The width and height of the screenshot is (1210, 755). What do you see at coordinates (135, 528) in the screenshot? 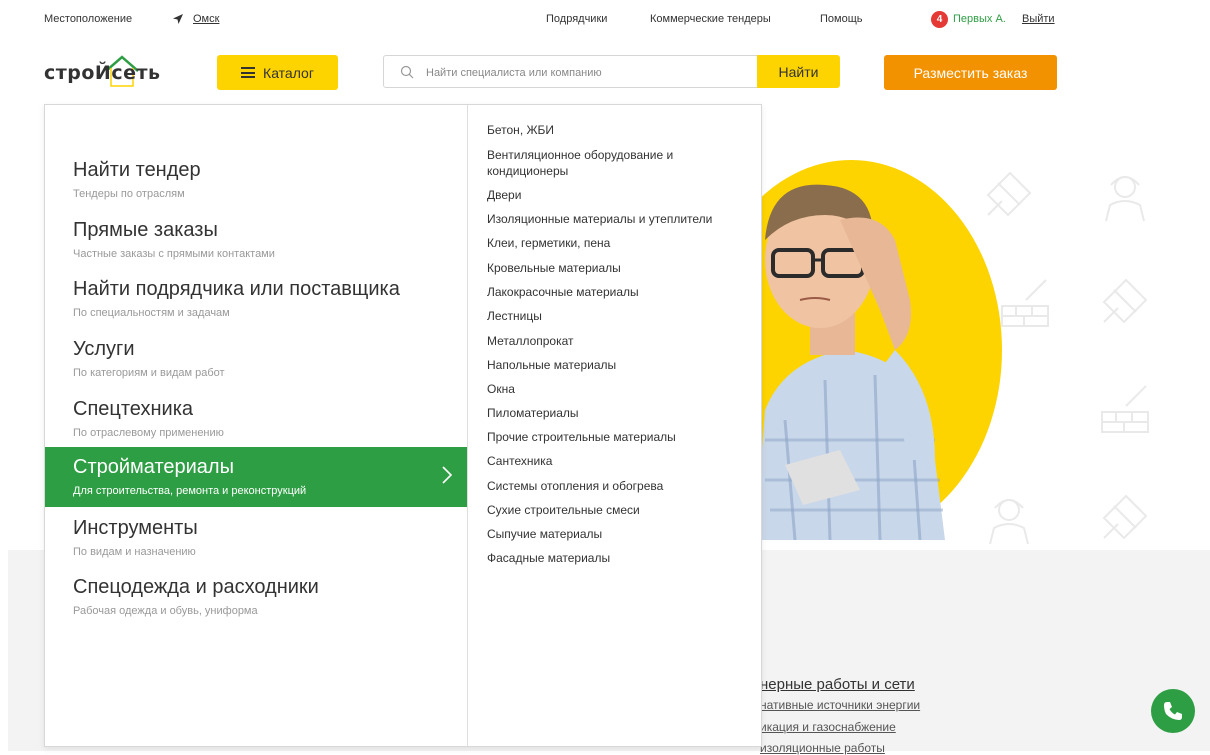
I see `menu-item-title: Инструменты` at bounding box center [135, 528].